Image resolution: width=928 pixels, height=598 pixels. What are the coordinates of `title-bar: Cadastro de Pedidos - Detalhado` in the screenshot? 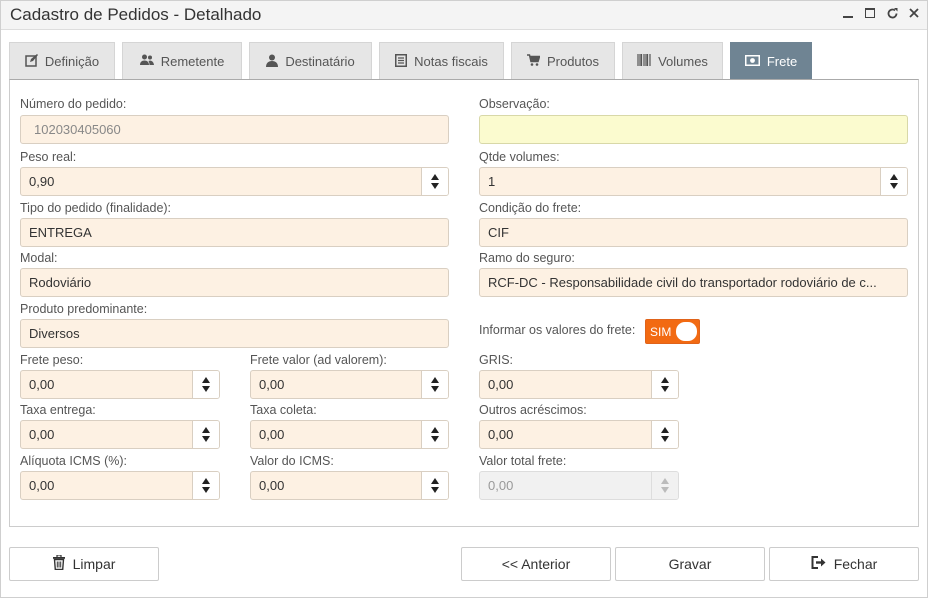 It's located at (464, 15).